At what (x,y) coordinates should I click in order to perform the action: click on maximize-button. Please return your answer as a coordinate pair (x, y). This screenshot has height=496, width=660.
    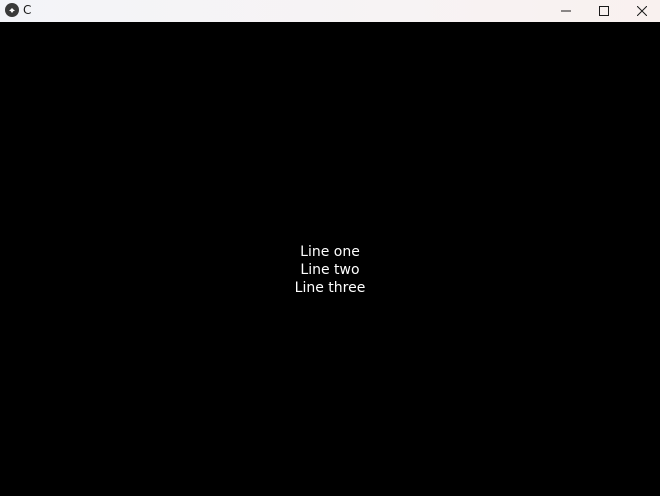
    Looking at the image, I should click on (604, 11).